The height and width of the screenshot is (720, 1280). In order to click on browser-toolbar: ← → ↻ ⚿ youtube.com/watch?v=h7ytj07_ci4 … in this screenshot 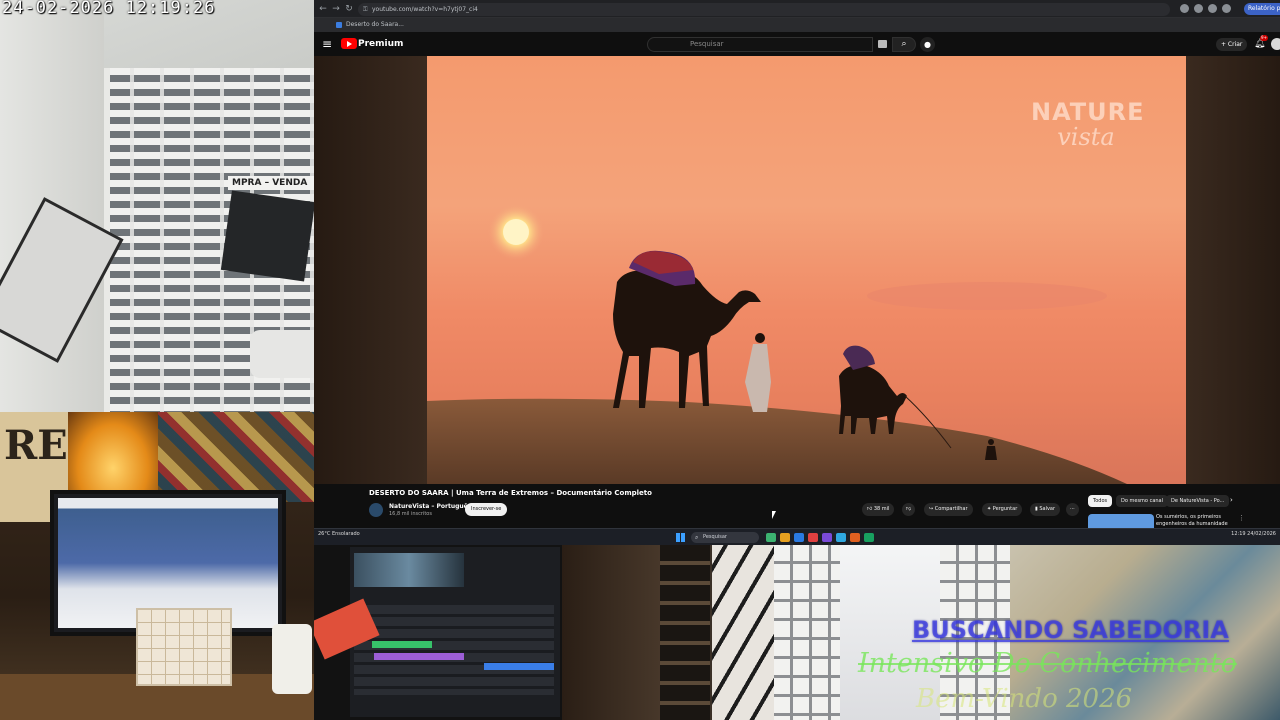, I will do `click(797, 9)`.